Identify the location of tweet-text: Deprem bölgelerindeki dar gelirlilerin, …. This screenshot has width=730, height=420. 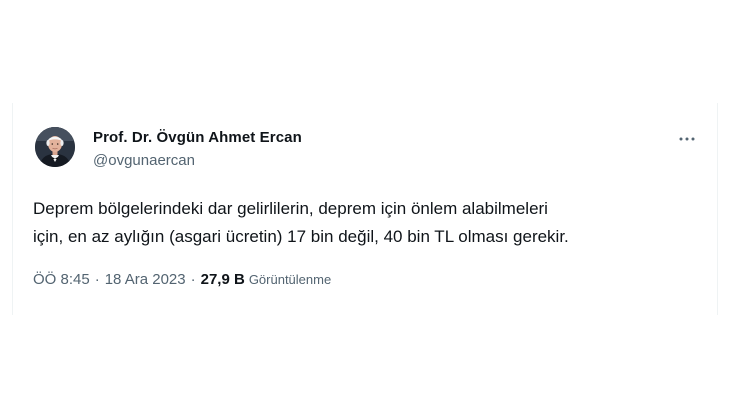
(363, 223).